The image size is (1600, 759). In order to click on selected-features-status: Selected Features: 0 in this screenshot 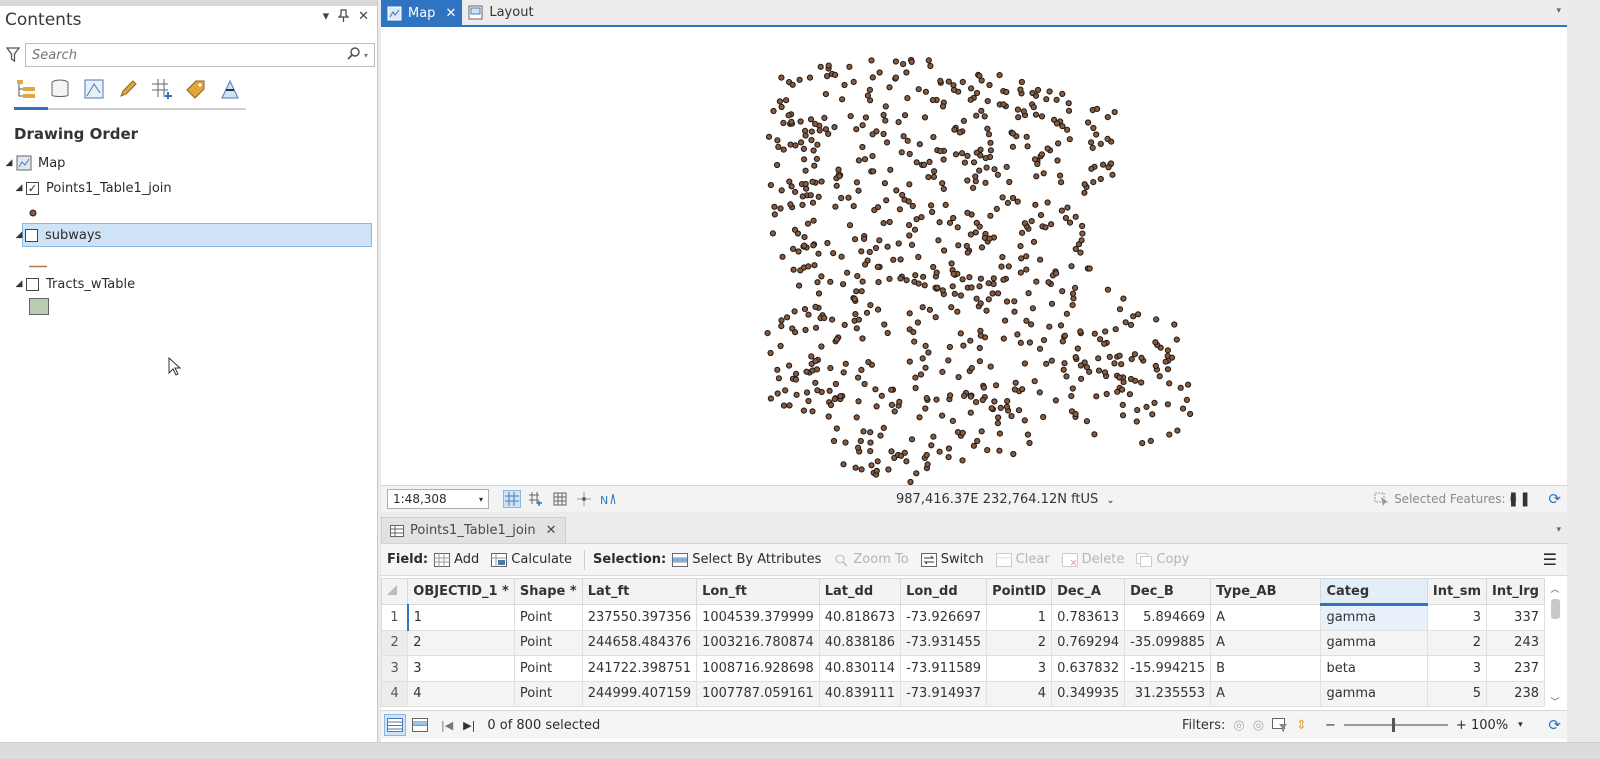, I will do `click(1445, 499)`.